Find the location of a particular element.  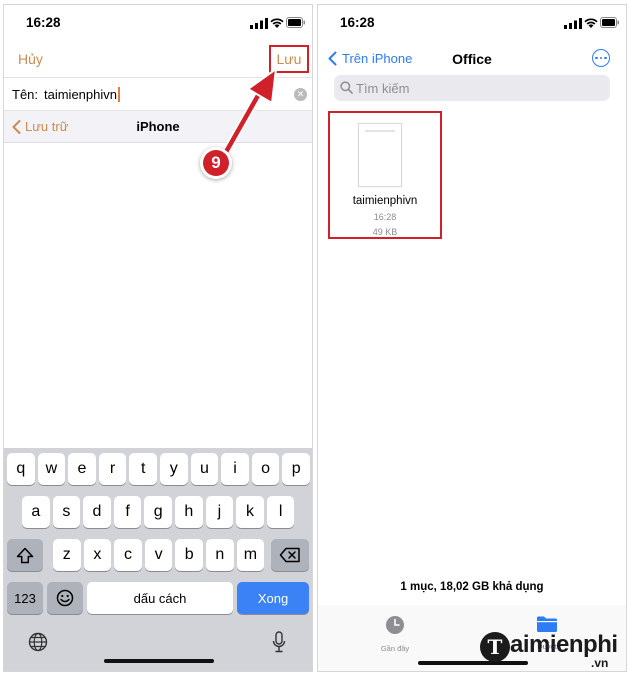

clock-icon is located at coordinates (395, 625).